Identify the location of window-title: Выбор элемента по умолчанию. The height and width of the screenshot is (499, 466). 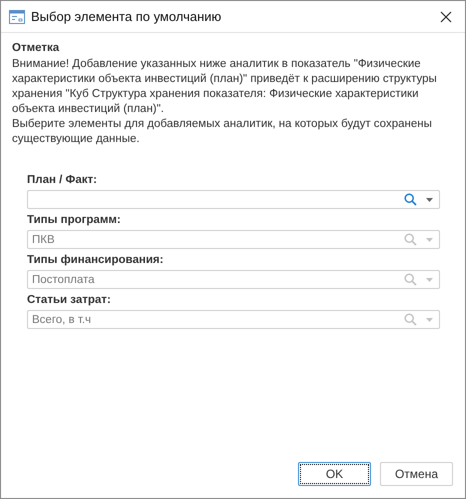
(126, 16).